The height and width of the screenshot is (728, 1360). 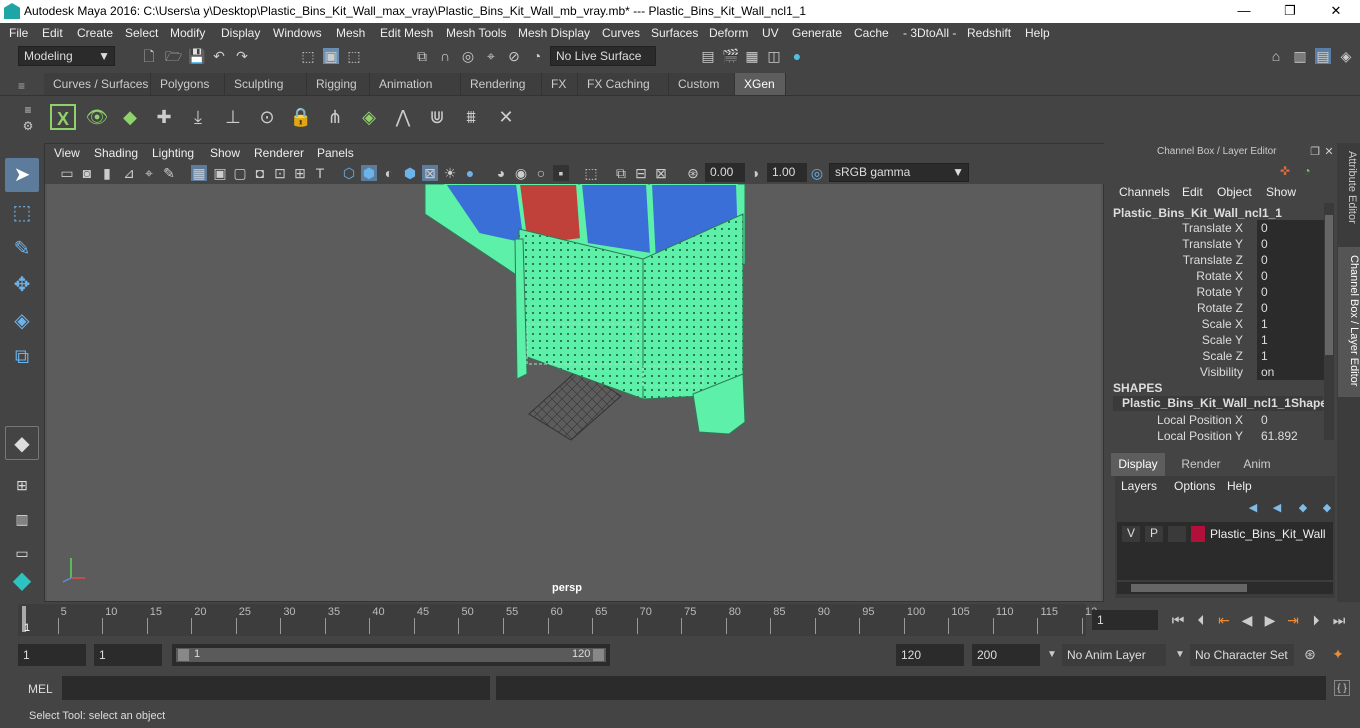 What do you see at coordinates (173, 153) in the screenshot?
I see `panel-menu-lighting: Lighting` at bounding box center [173, 153].